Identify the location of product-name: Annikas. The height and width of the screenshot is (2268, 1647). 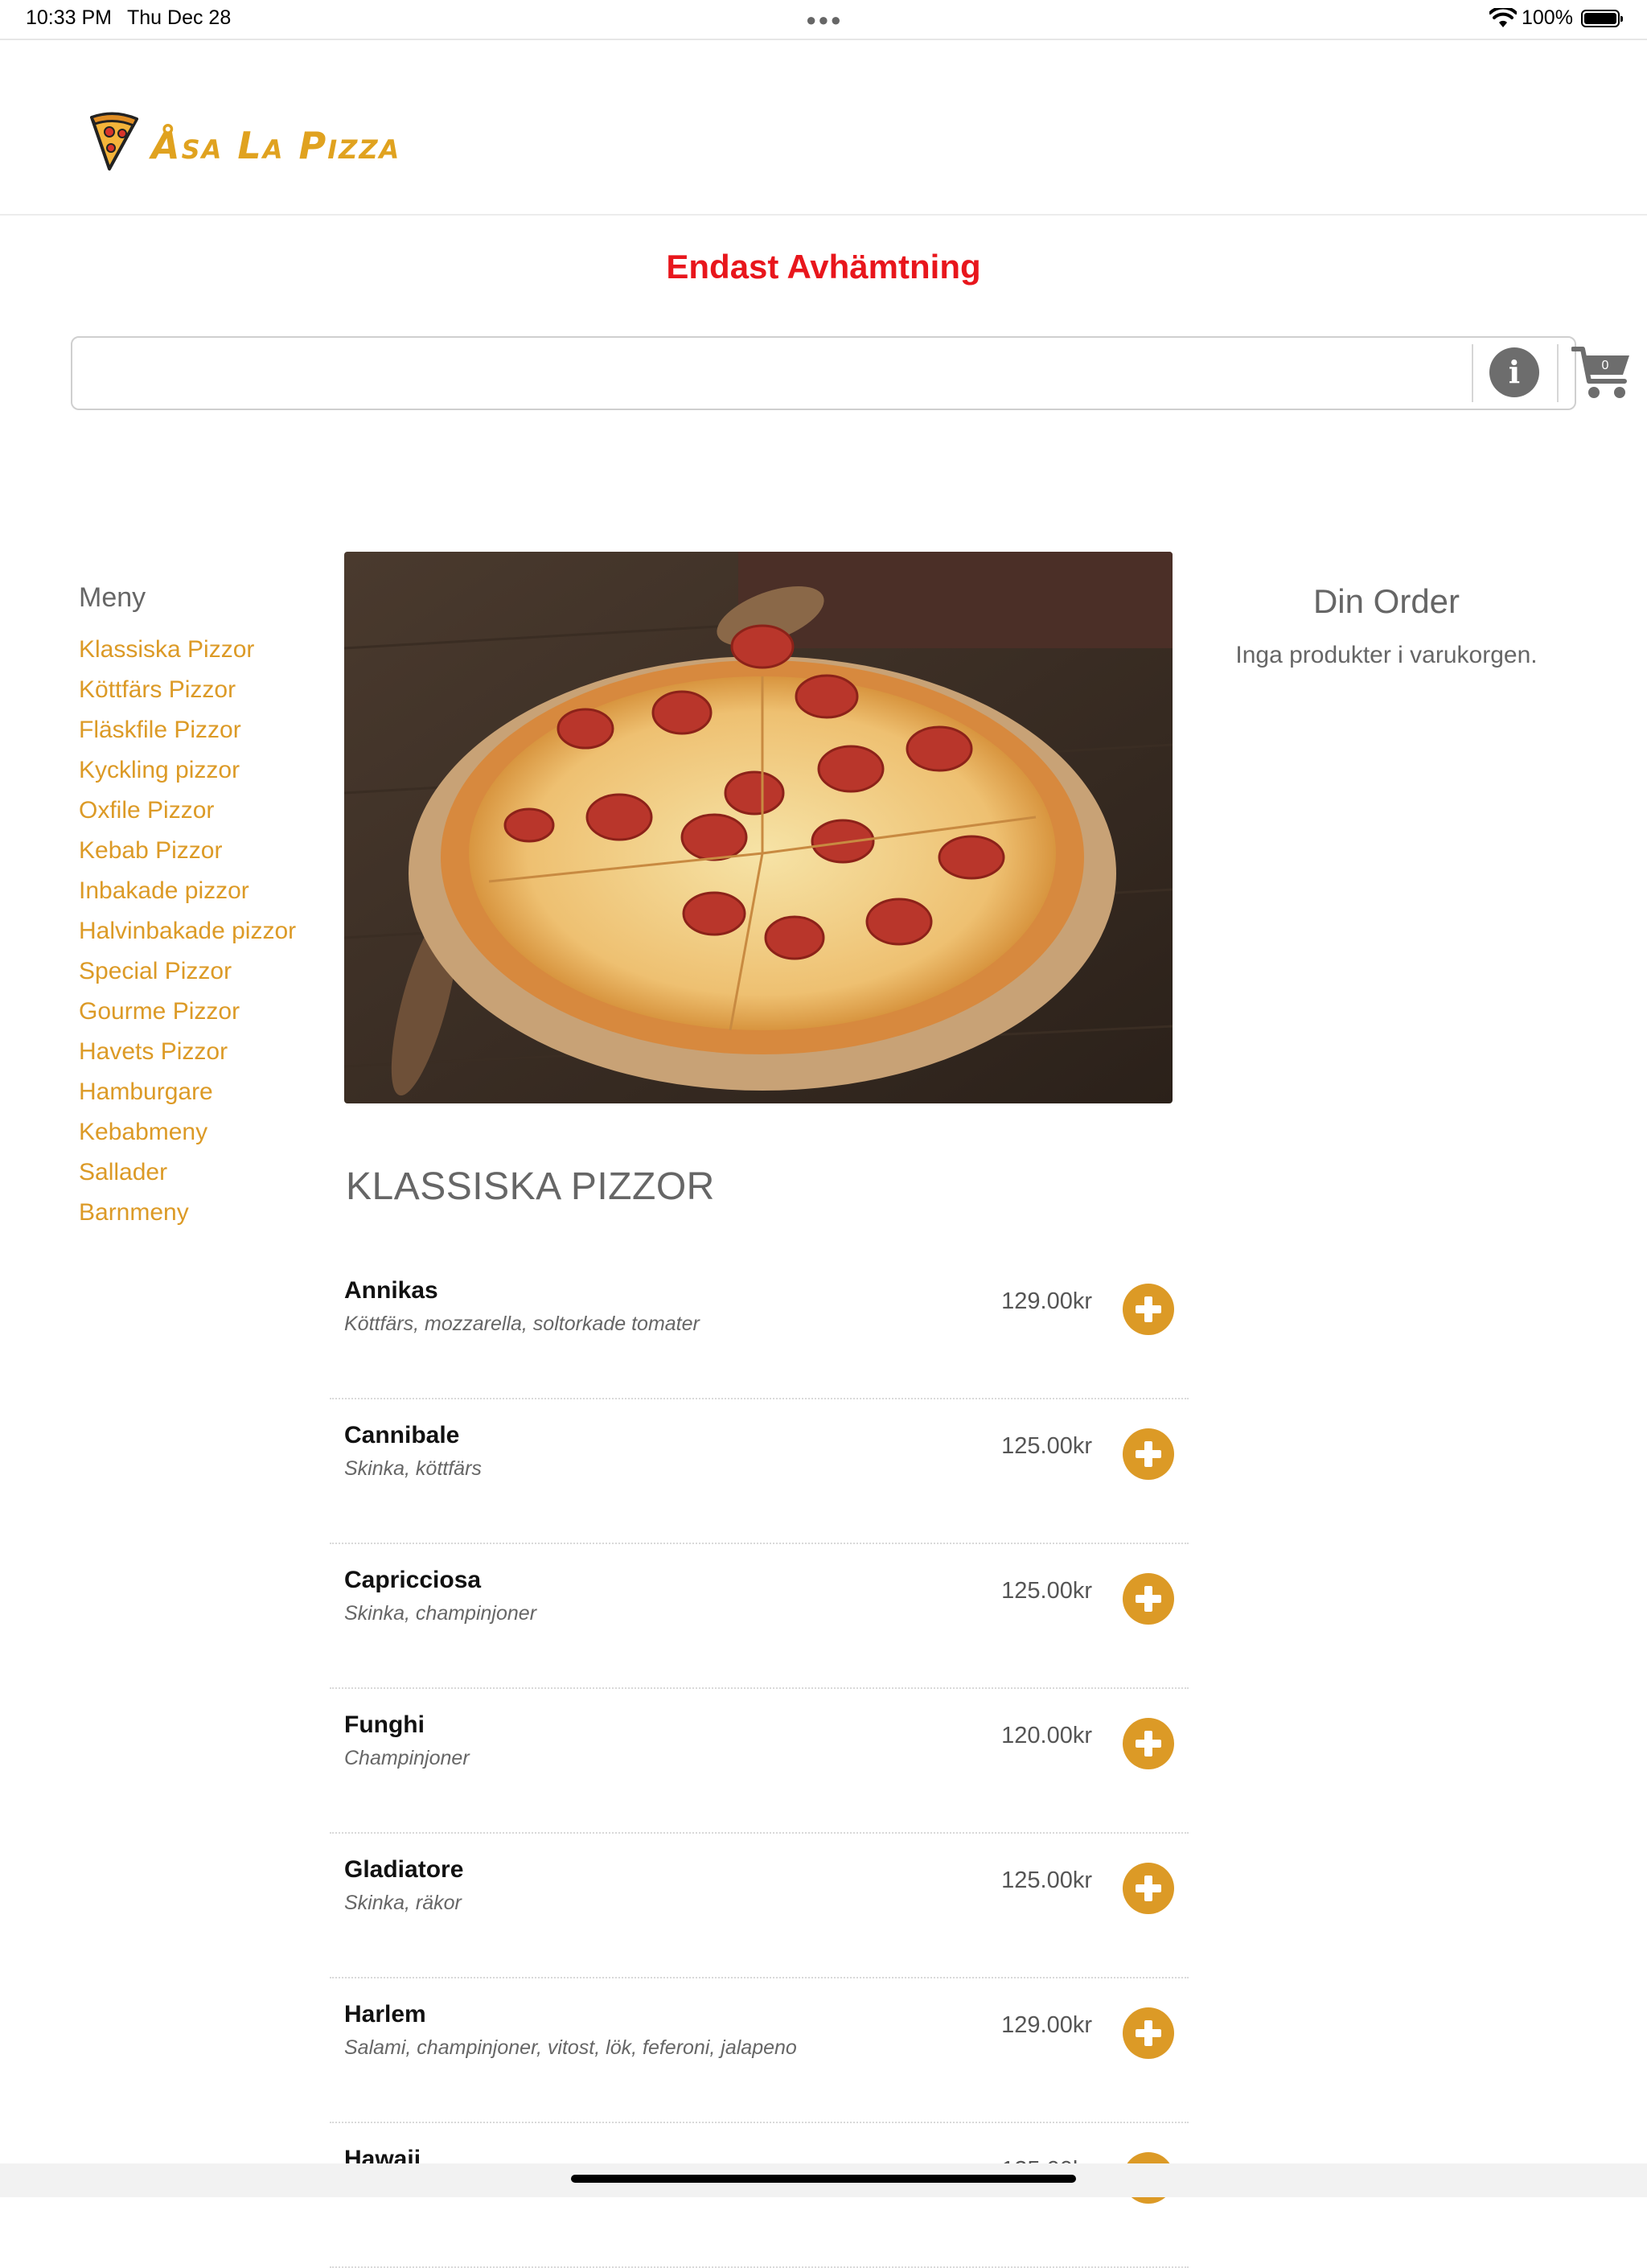
(391, 1291).